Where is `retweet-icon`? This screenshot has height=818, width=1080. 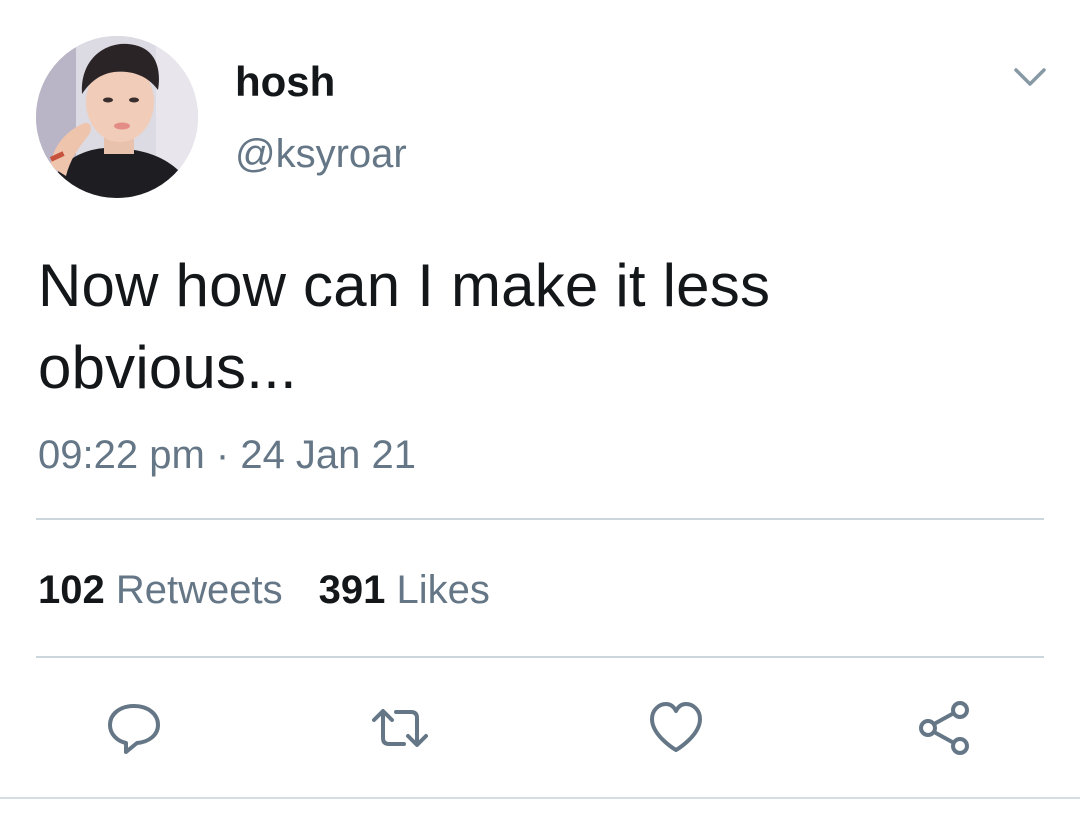 retweet-icon is located at coordinates (400, 728).